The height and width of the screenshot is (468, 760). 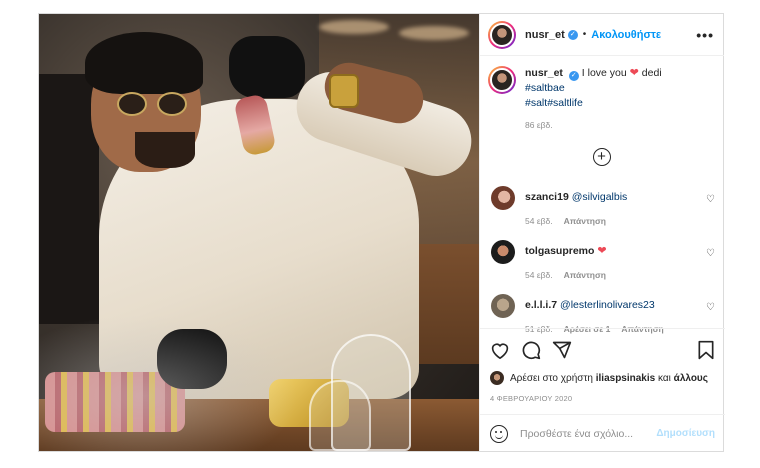 What do you see at coordinates (602, 398) in the screenshot?
I see `post-date: 4 ΦΕΒΡΟΥΑΡΙΟΥ 2020` at bounding box center [602, 398].